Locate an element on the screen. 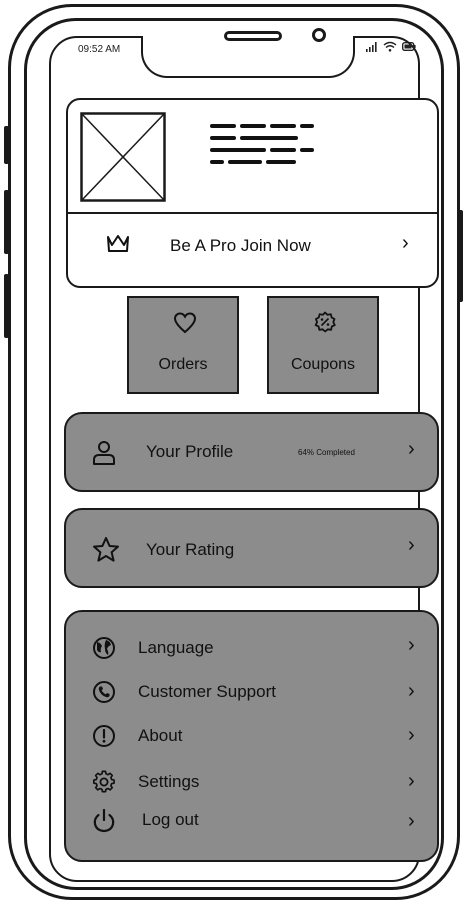 The image size is (467, 907). pro-cta-label: Be A Pro Join Now is located at coordinates (240, 245).